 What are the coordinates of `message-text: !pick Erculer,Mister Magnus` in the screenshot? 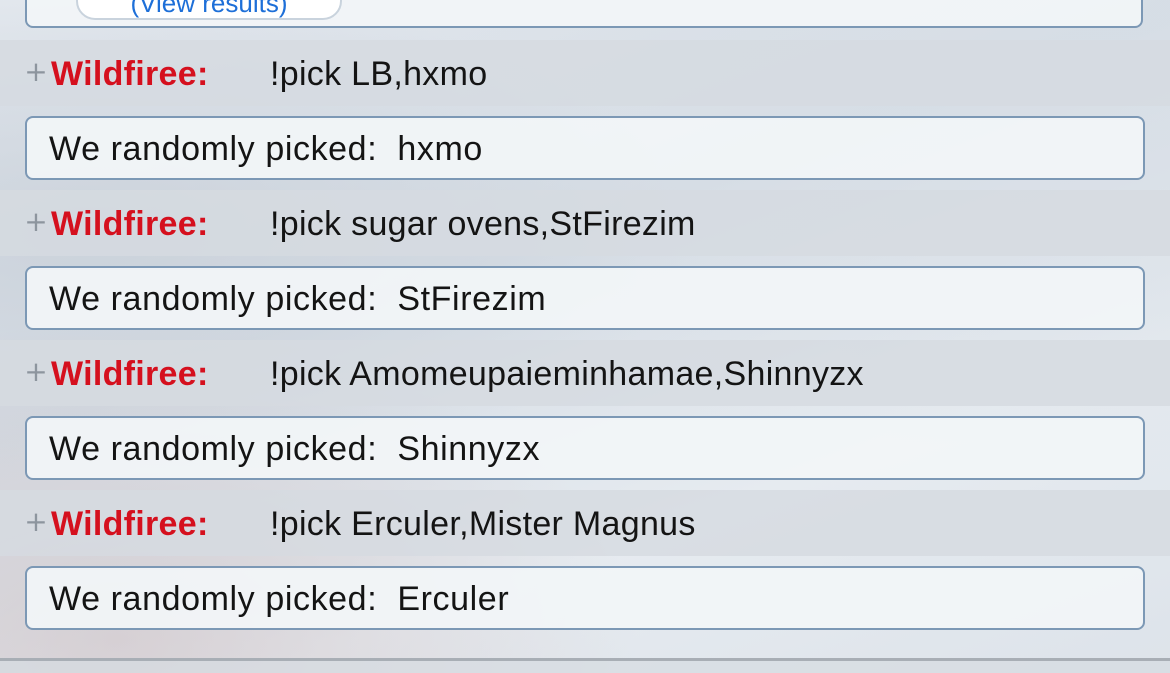 It's located at (483, 524).